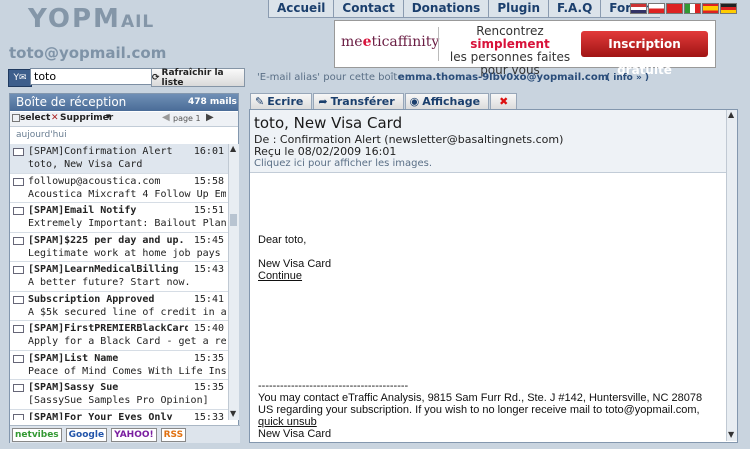  I want to click on nav-accueil: Accueil, so click(300, 8).